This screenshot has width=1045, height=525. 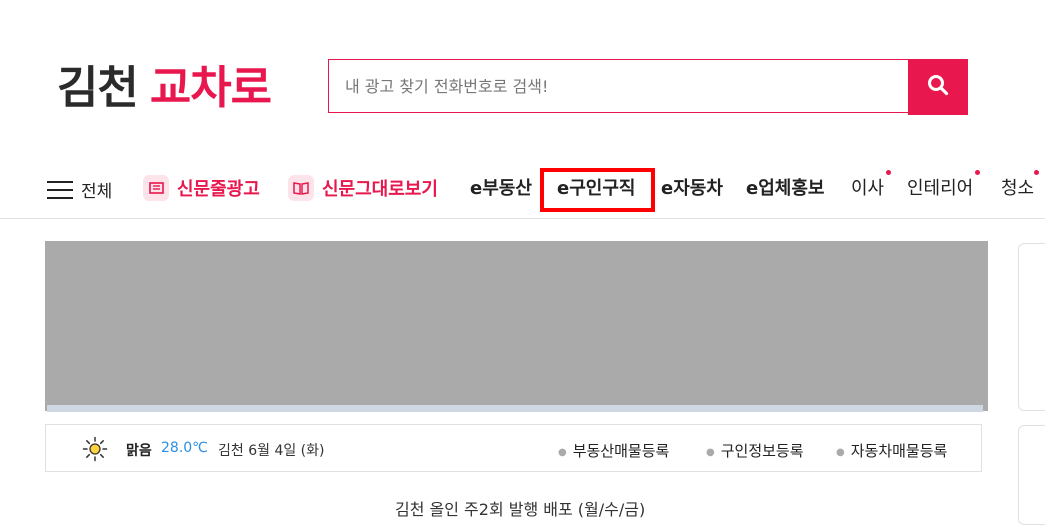 I want to click on nav-item-label: 이사, so click(x=868, y=188).